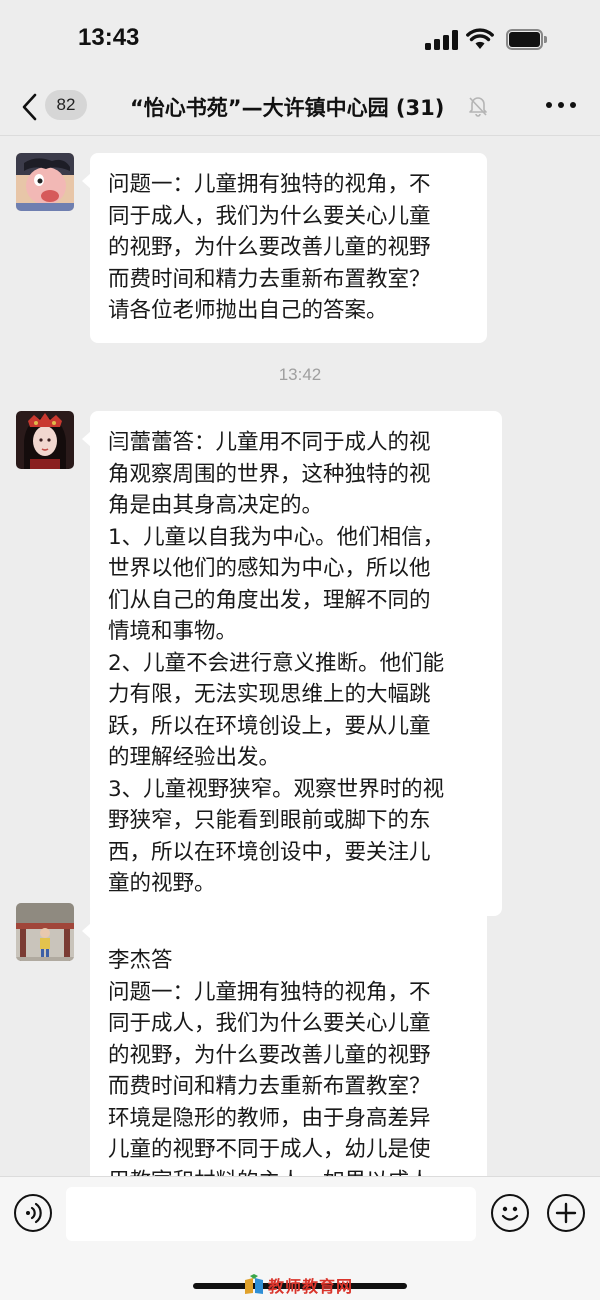 The height and width of the screenshot is (1300, 600). Describe the element at coordinates (162, 883) in the screenshot. I see `message-text-line: 童的视野。` at that location.